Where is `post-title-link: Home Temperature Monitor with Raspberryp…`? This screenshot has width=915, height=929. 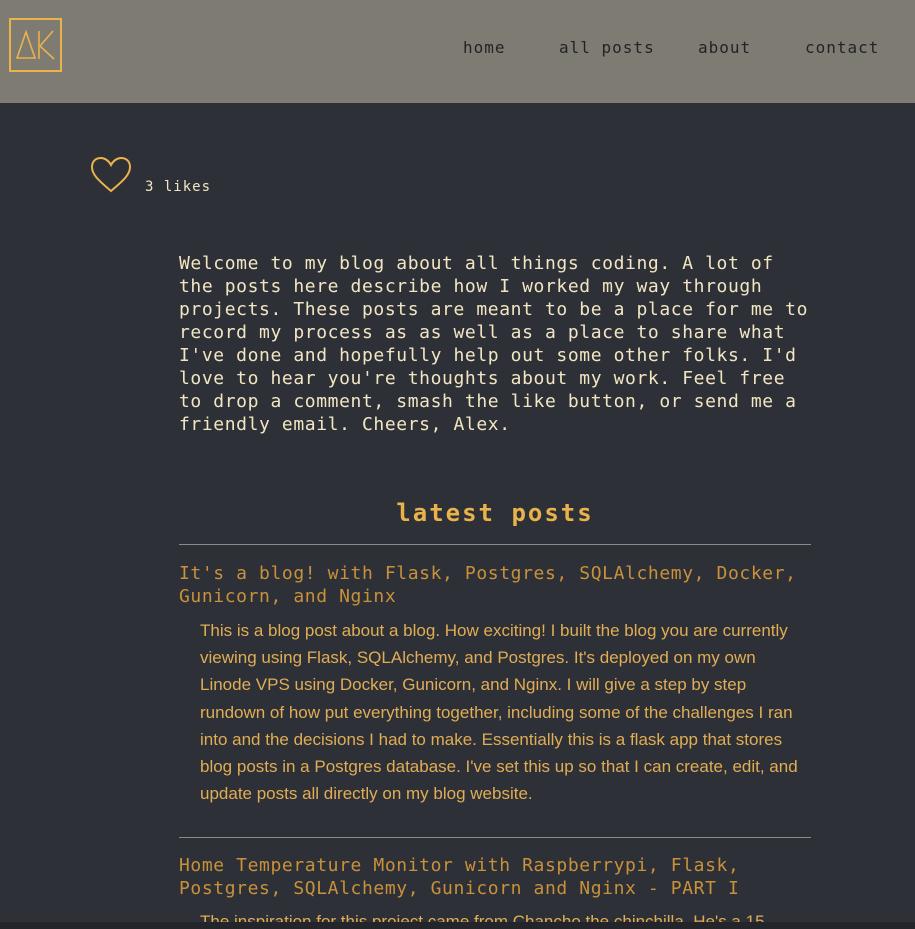
post-title-link: Home Temperature Monitor with Raspberryp… is located at coordinates (499, 877).